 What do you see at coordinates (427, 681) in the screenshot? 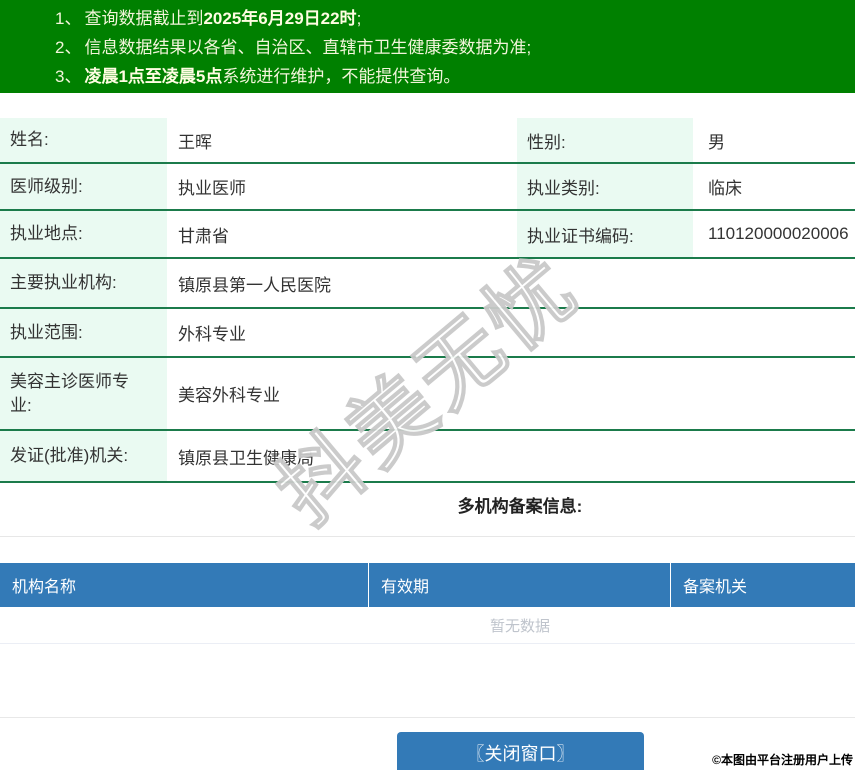
I see `table-blank-area` at bounding box center [427, 681].